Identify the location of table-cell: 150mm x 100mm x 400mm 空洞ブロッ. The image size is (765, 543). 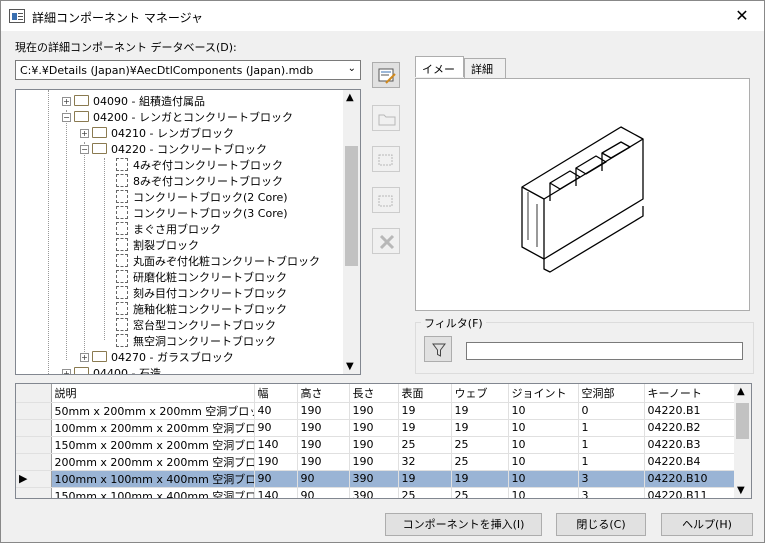
(153, 492).